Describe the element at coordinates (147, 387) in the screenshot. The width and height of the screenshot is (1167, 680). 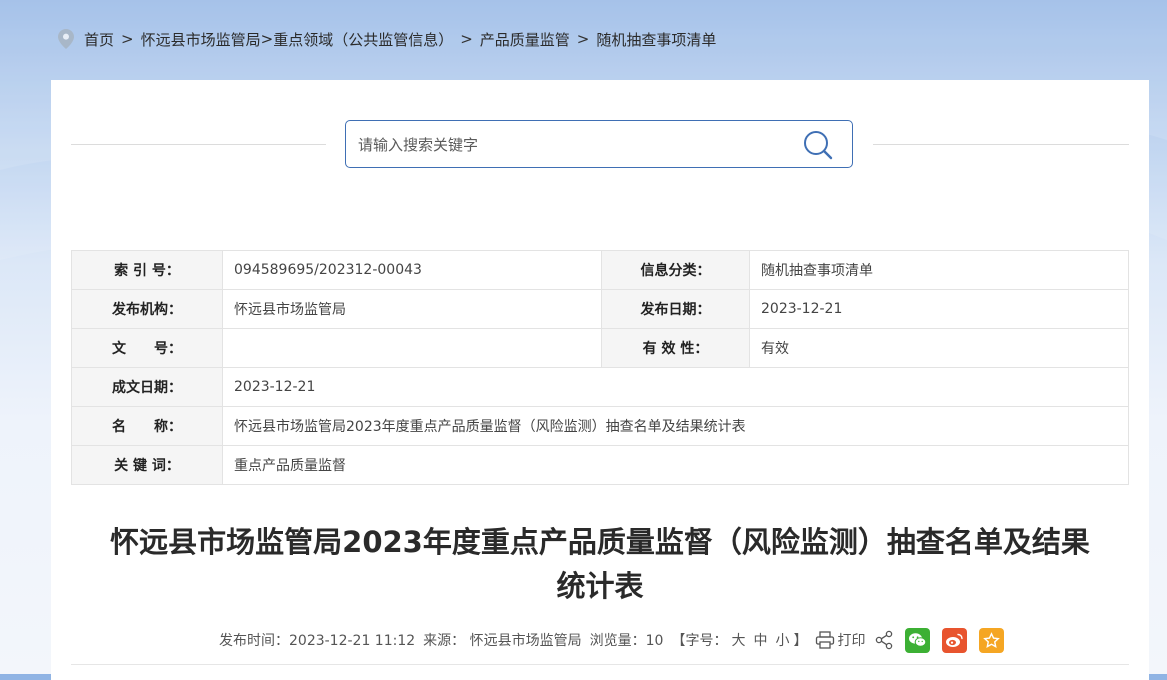
I see `created-date-label: 成文日期：` at that location.